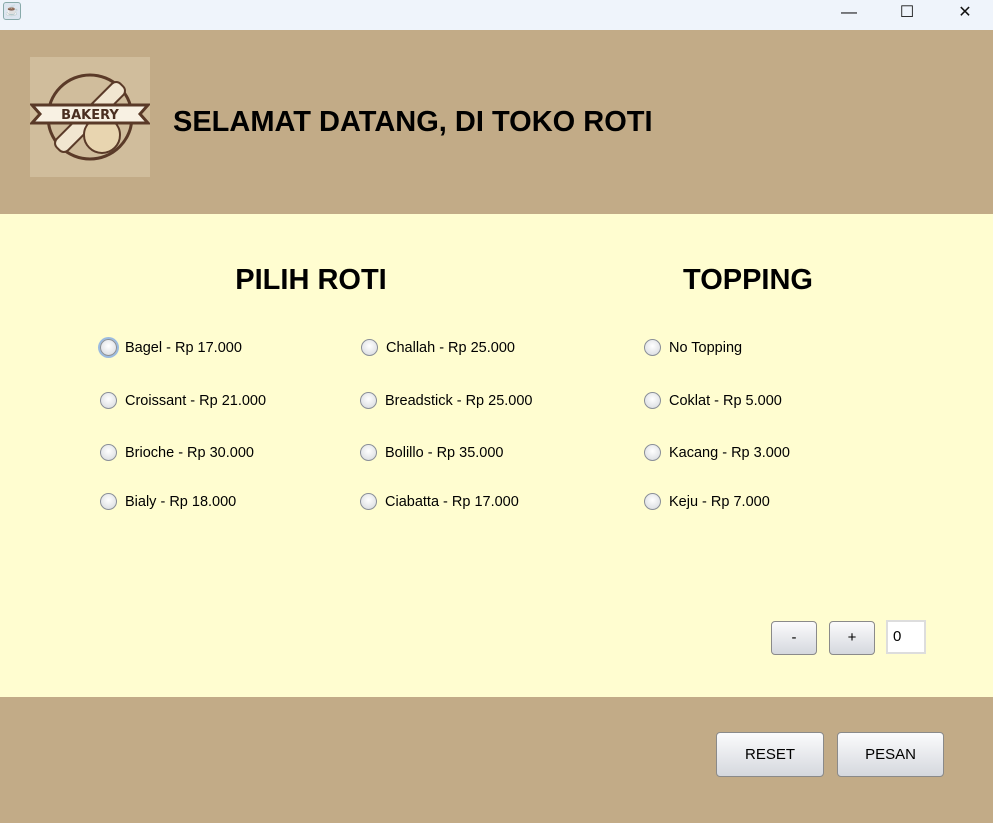 The image size is (993, 826). I want to click on radio-no-topping: No Topping, so click(693, 347).